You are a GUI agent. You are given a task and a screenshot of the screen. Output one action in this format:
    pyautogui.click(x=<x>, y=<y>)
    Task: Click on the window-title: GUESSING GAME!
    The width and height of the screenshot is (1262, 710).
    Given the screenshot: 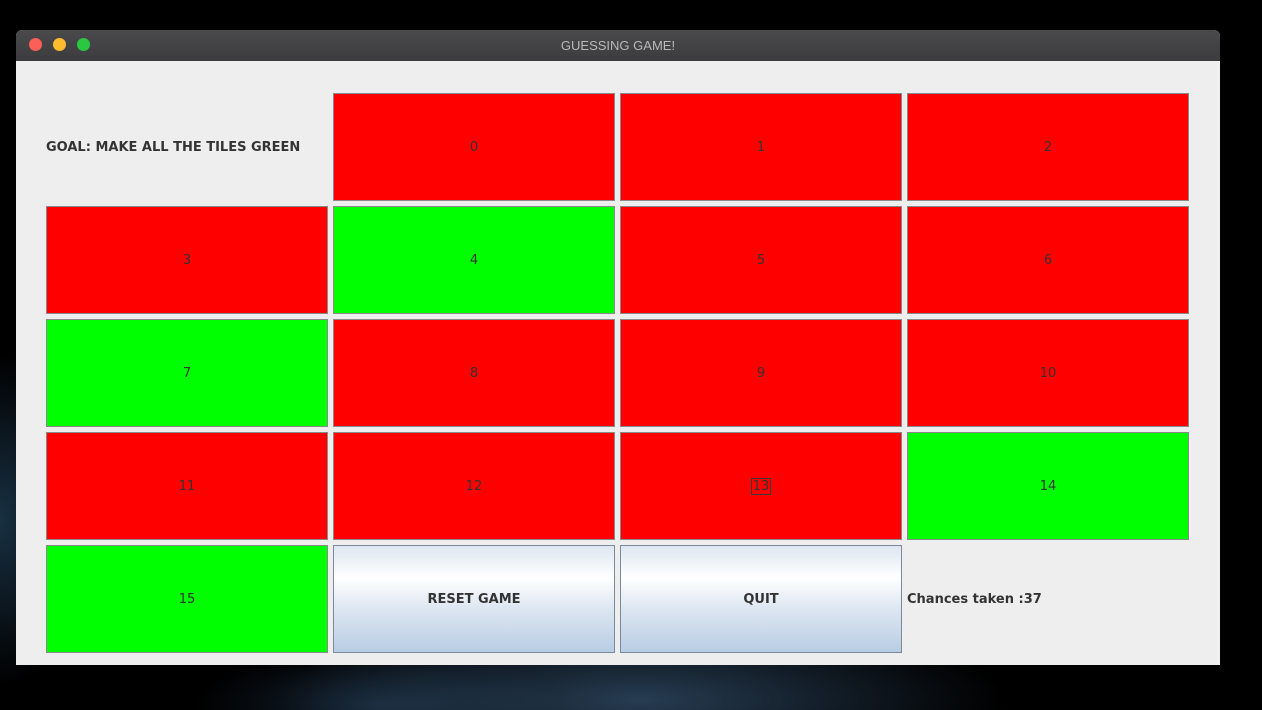 What is the action you would take?
    pyautogui.click(x=618, y=45)
    